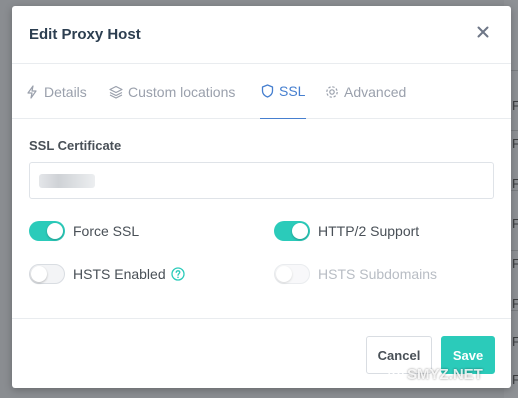 The height and width of the screenshot is (398, 518). I want to click on hsts-subdomains-toggle: HSTS Subdomains, so click(355, 274).